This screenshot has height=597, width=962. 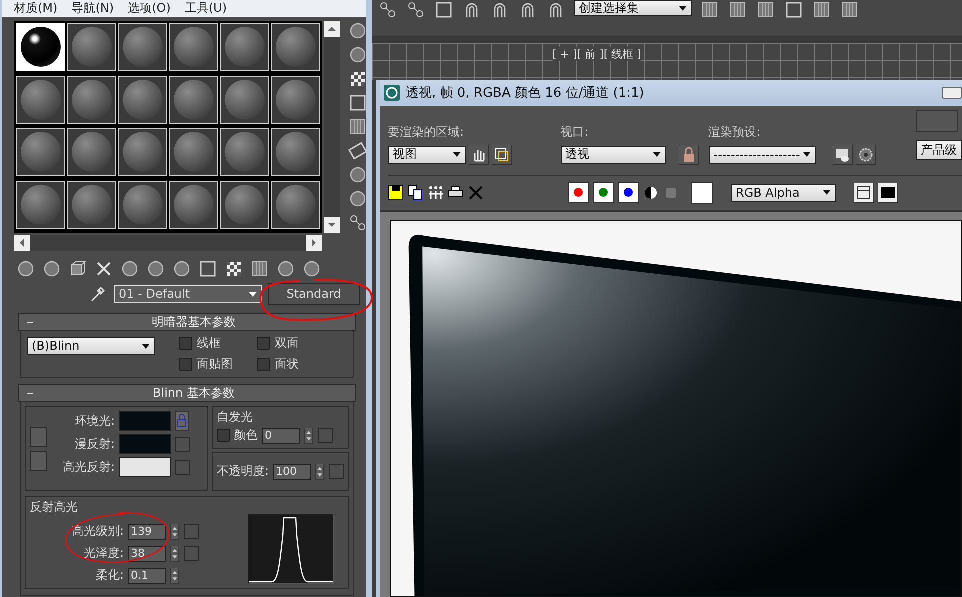 I want to click on display-icon, so click(x=888, y=192).